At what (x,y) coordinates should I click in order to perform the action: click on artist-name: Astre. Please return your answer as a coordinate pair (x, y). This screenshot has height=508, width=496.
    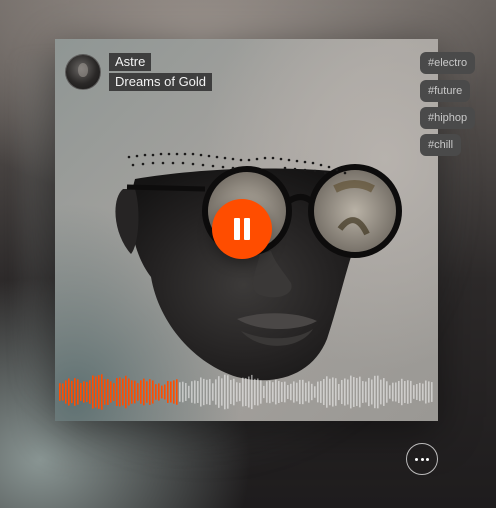
    Looking at the image, I should click on (130, 62).